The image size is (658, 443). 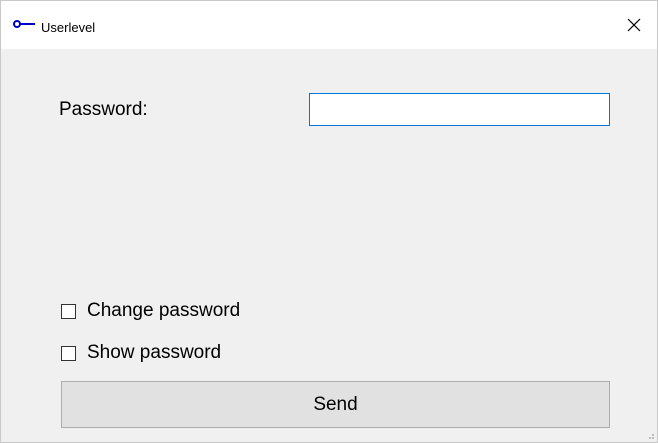 I want to click on change-password-label: Change password, so click(x=163, y=311).